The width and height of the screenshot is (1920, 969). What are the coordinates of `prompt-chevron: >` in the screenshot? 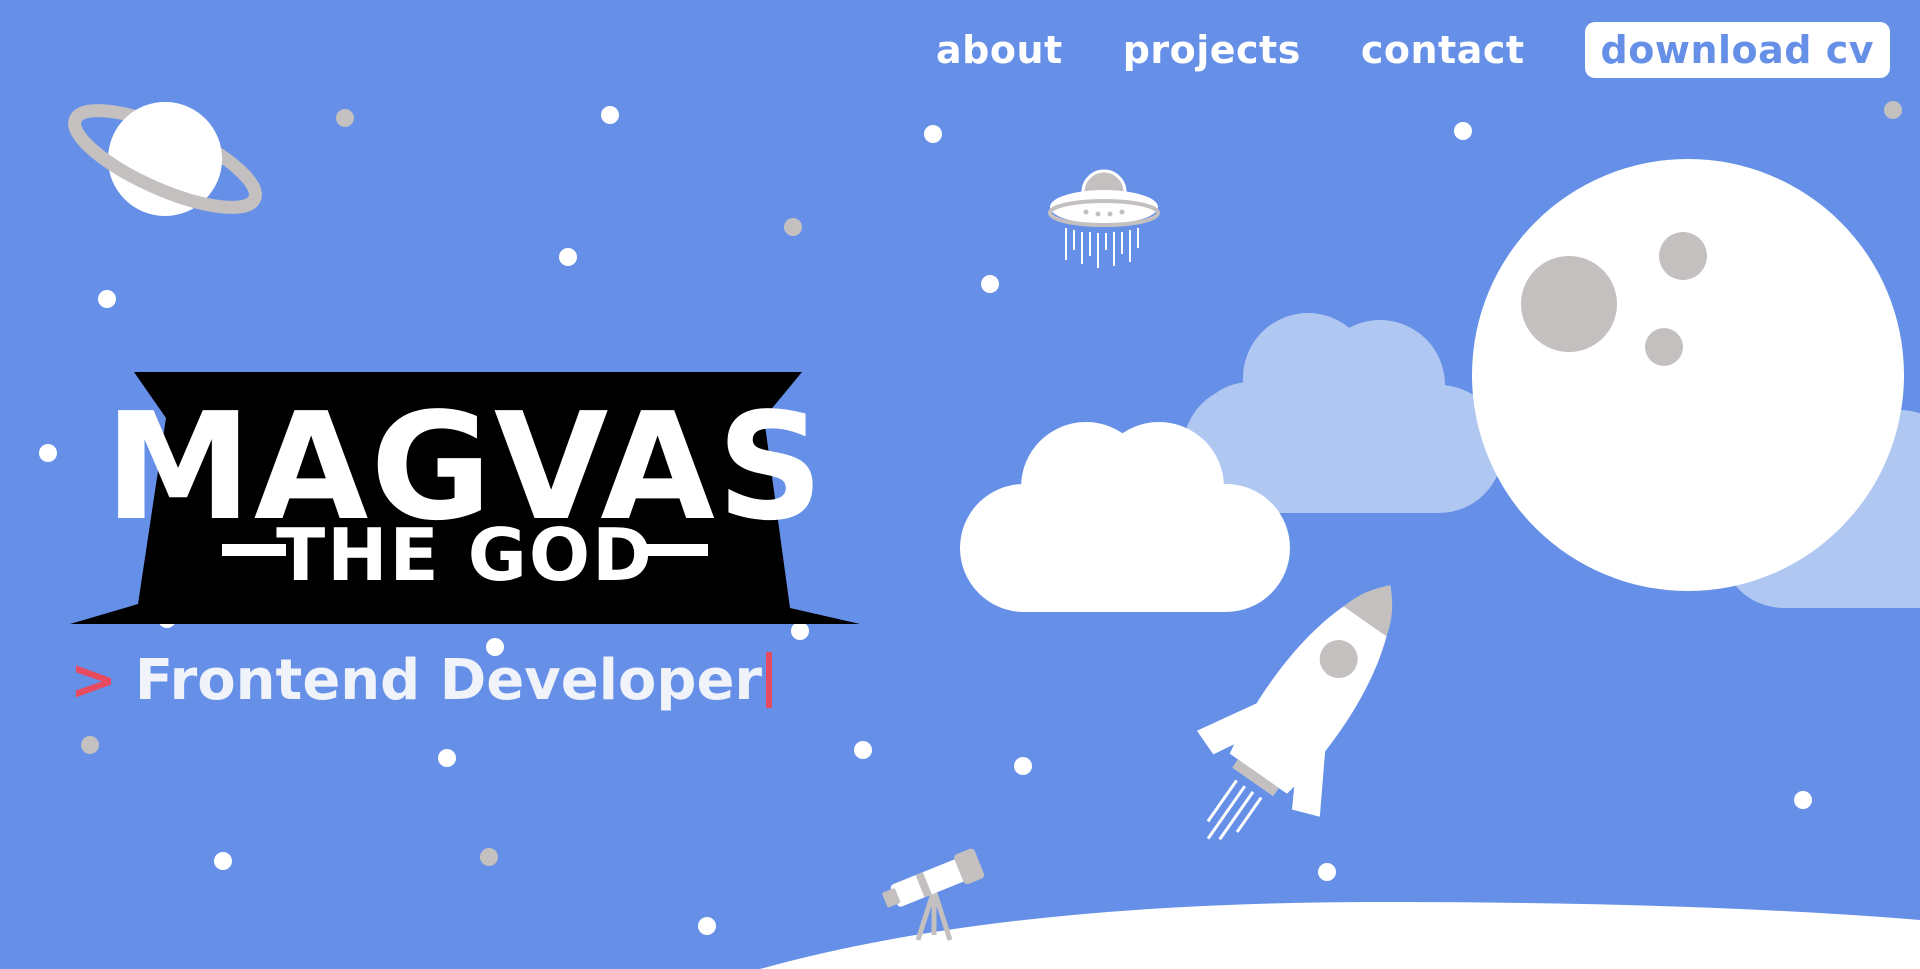 It's located at (93, 680).